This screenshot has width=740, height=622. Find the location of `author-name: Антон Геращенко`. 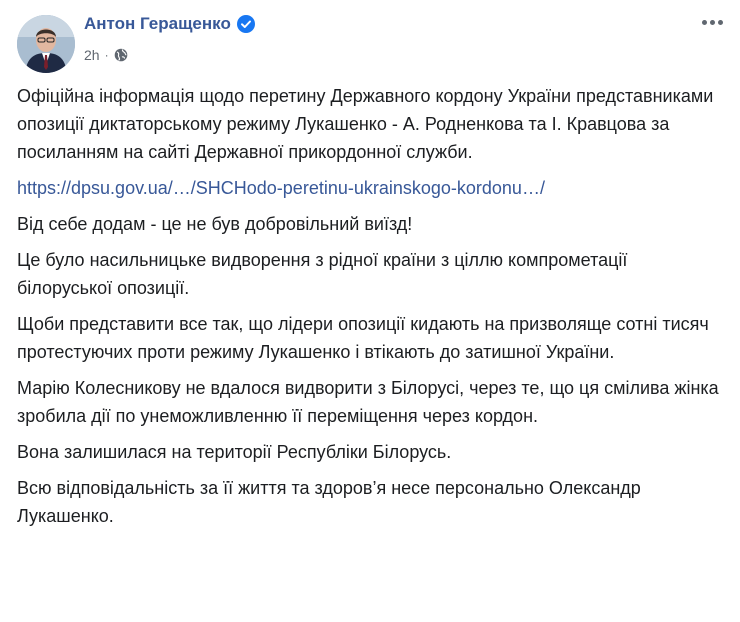

author-name: Антон Геращенко is located at coordinates (169, 24).